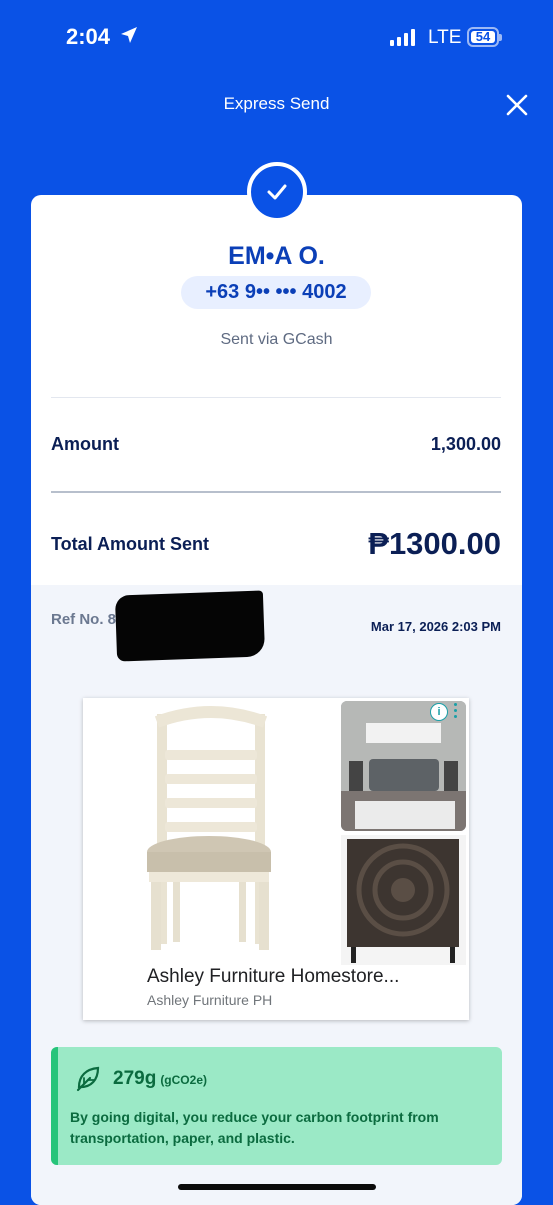 This screenshot has height=1205, width=553. What do you see at coordinates (434, 543) in the screenshot?
I see `total-value: ₱1300.00` at bounding box center [434, 543].